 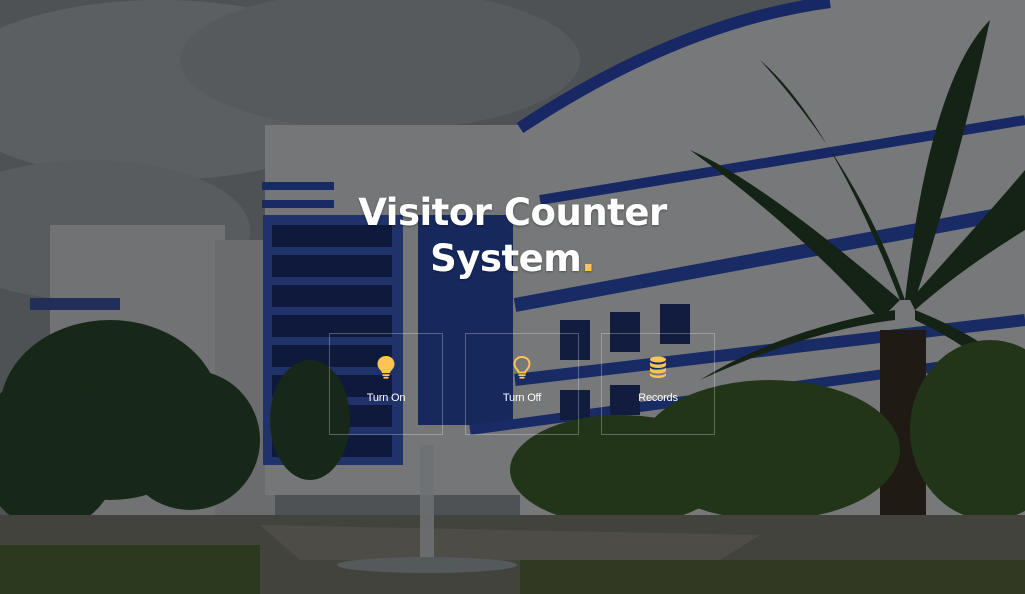 I want to click on turn-off-button: Turn Off, so click(x=522, y=384).